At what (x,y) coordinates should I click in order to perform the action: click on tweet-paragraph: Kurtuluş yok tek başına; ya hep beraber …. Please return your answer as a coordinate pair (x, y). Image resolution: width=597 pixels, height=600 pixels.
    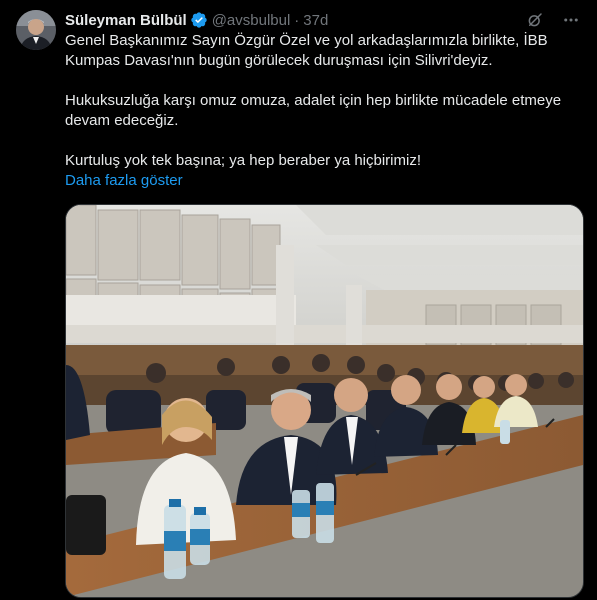
    Looking at the image, I should click on (243, 160).